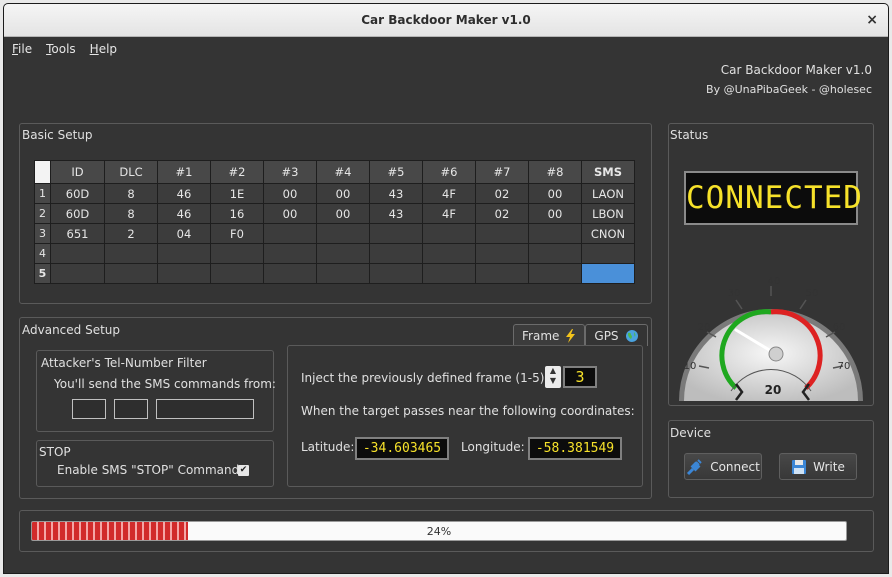 The width and height of the screenshot is (892, 577). I want to click on column-header: #8, so click(555, 172).